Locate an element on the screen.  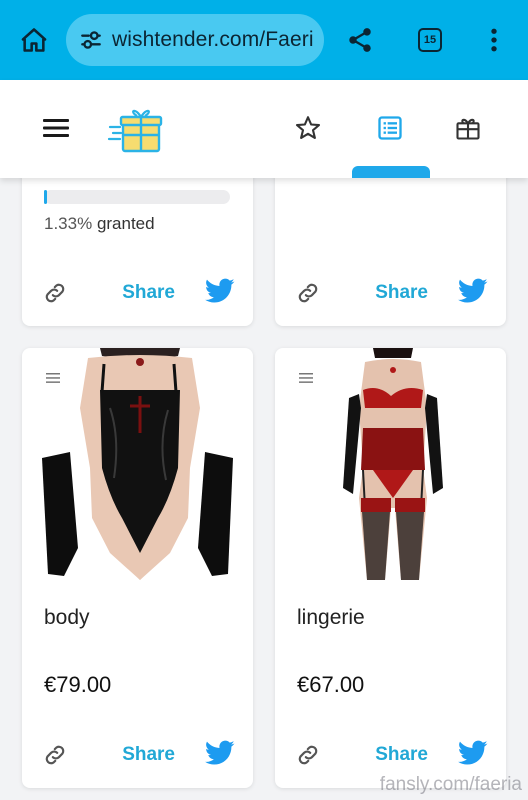
star-icon is located at coordinates (308, 128).